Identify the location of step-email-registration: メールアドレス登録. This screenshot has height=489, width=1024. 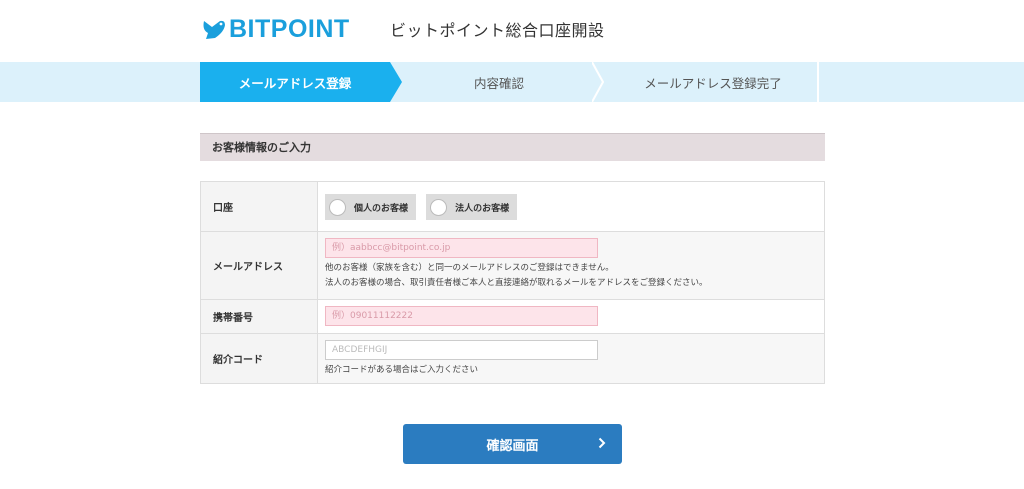
(295, 82).